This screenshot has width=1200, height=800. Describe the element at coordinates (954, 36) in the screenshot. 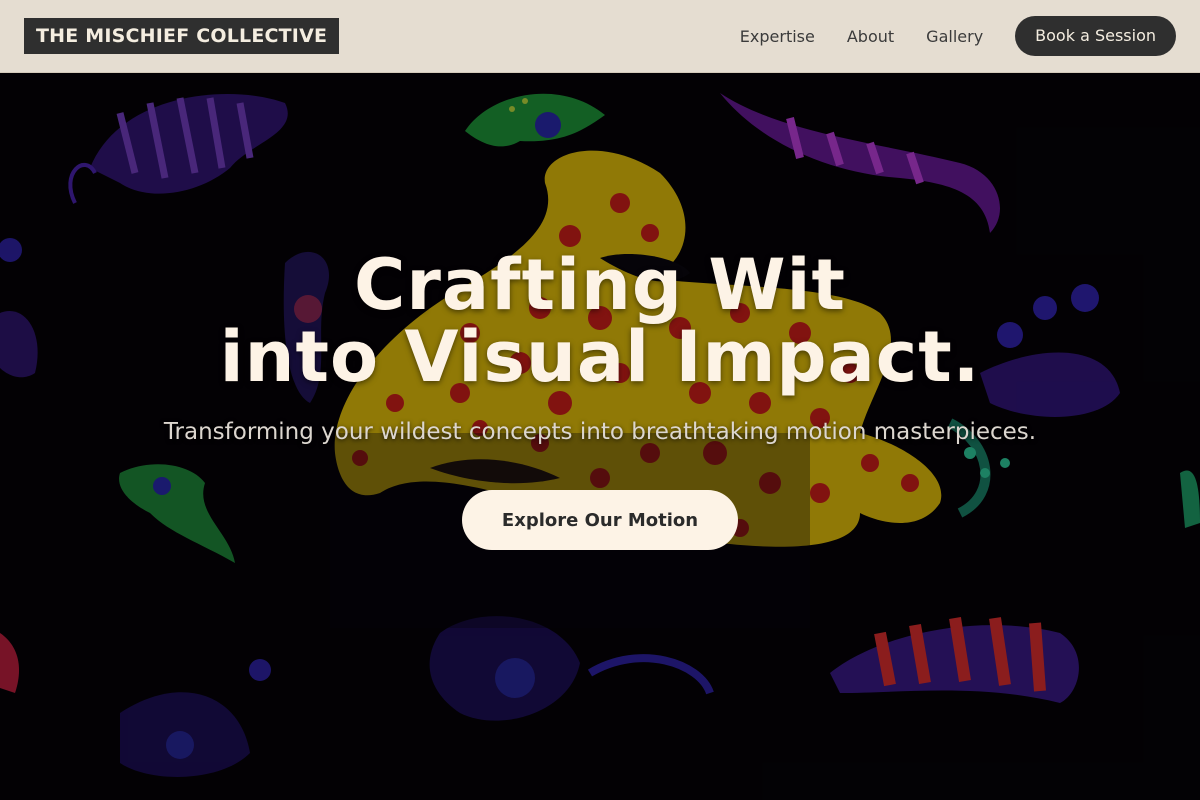

I see `nav-link-gallery: Gallery` at that location.